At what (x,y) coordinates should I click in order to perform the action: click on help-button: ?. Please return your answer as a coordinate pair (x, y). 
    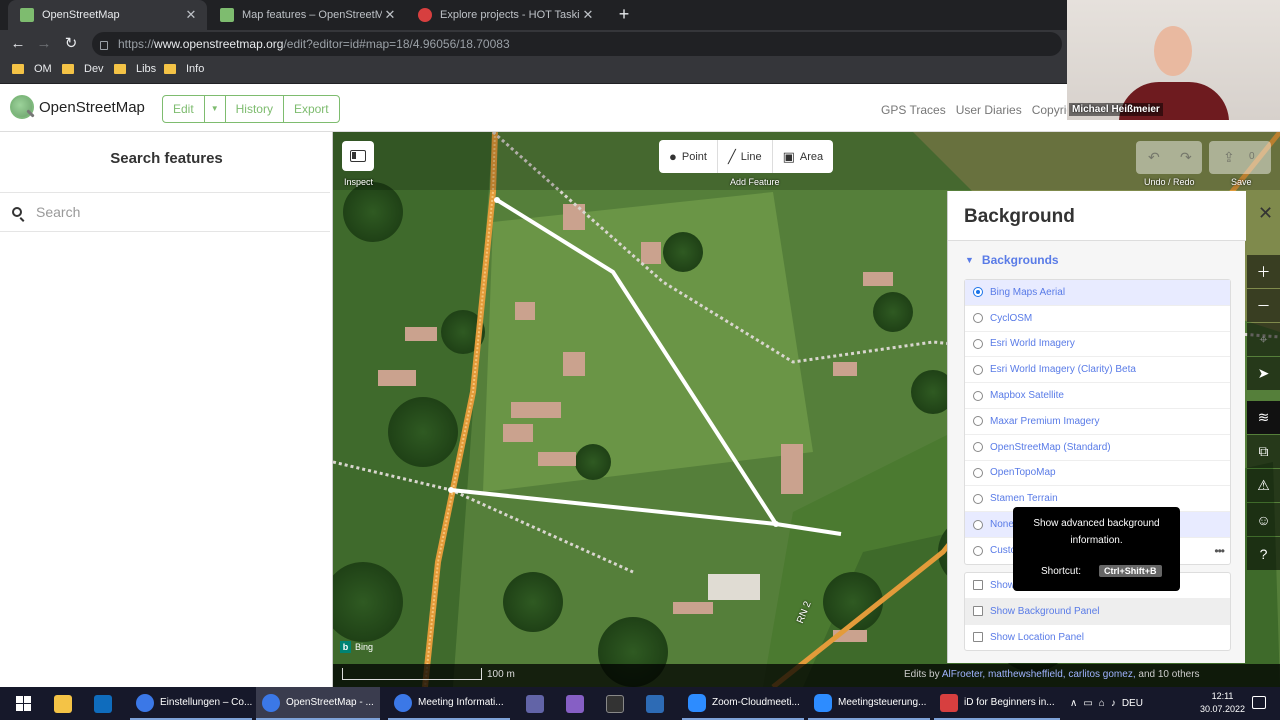
    Looking at the image, I should click on (1263, 553).